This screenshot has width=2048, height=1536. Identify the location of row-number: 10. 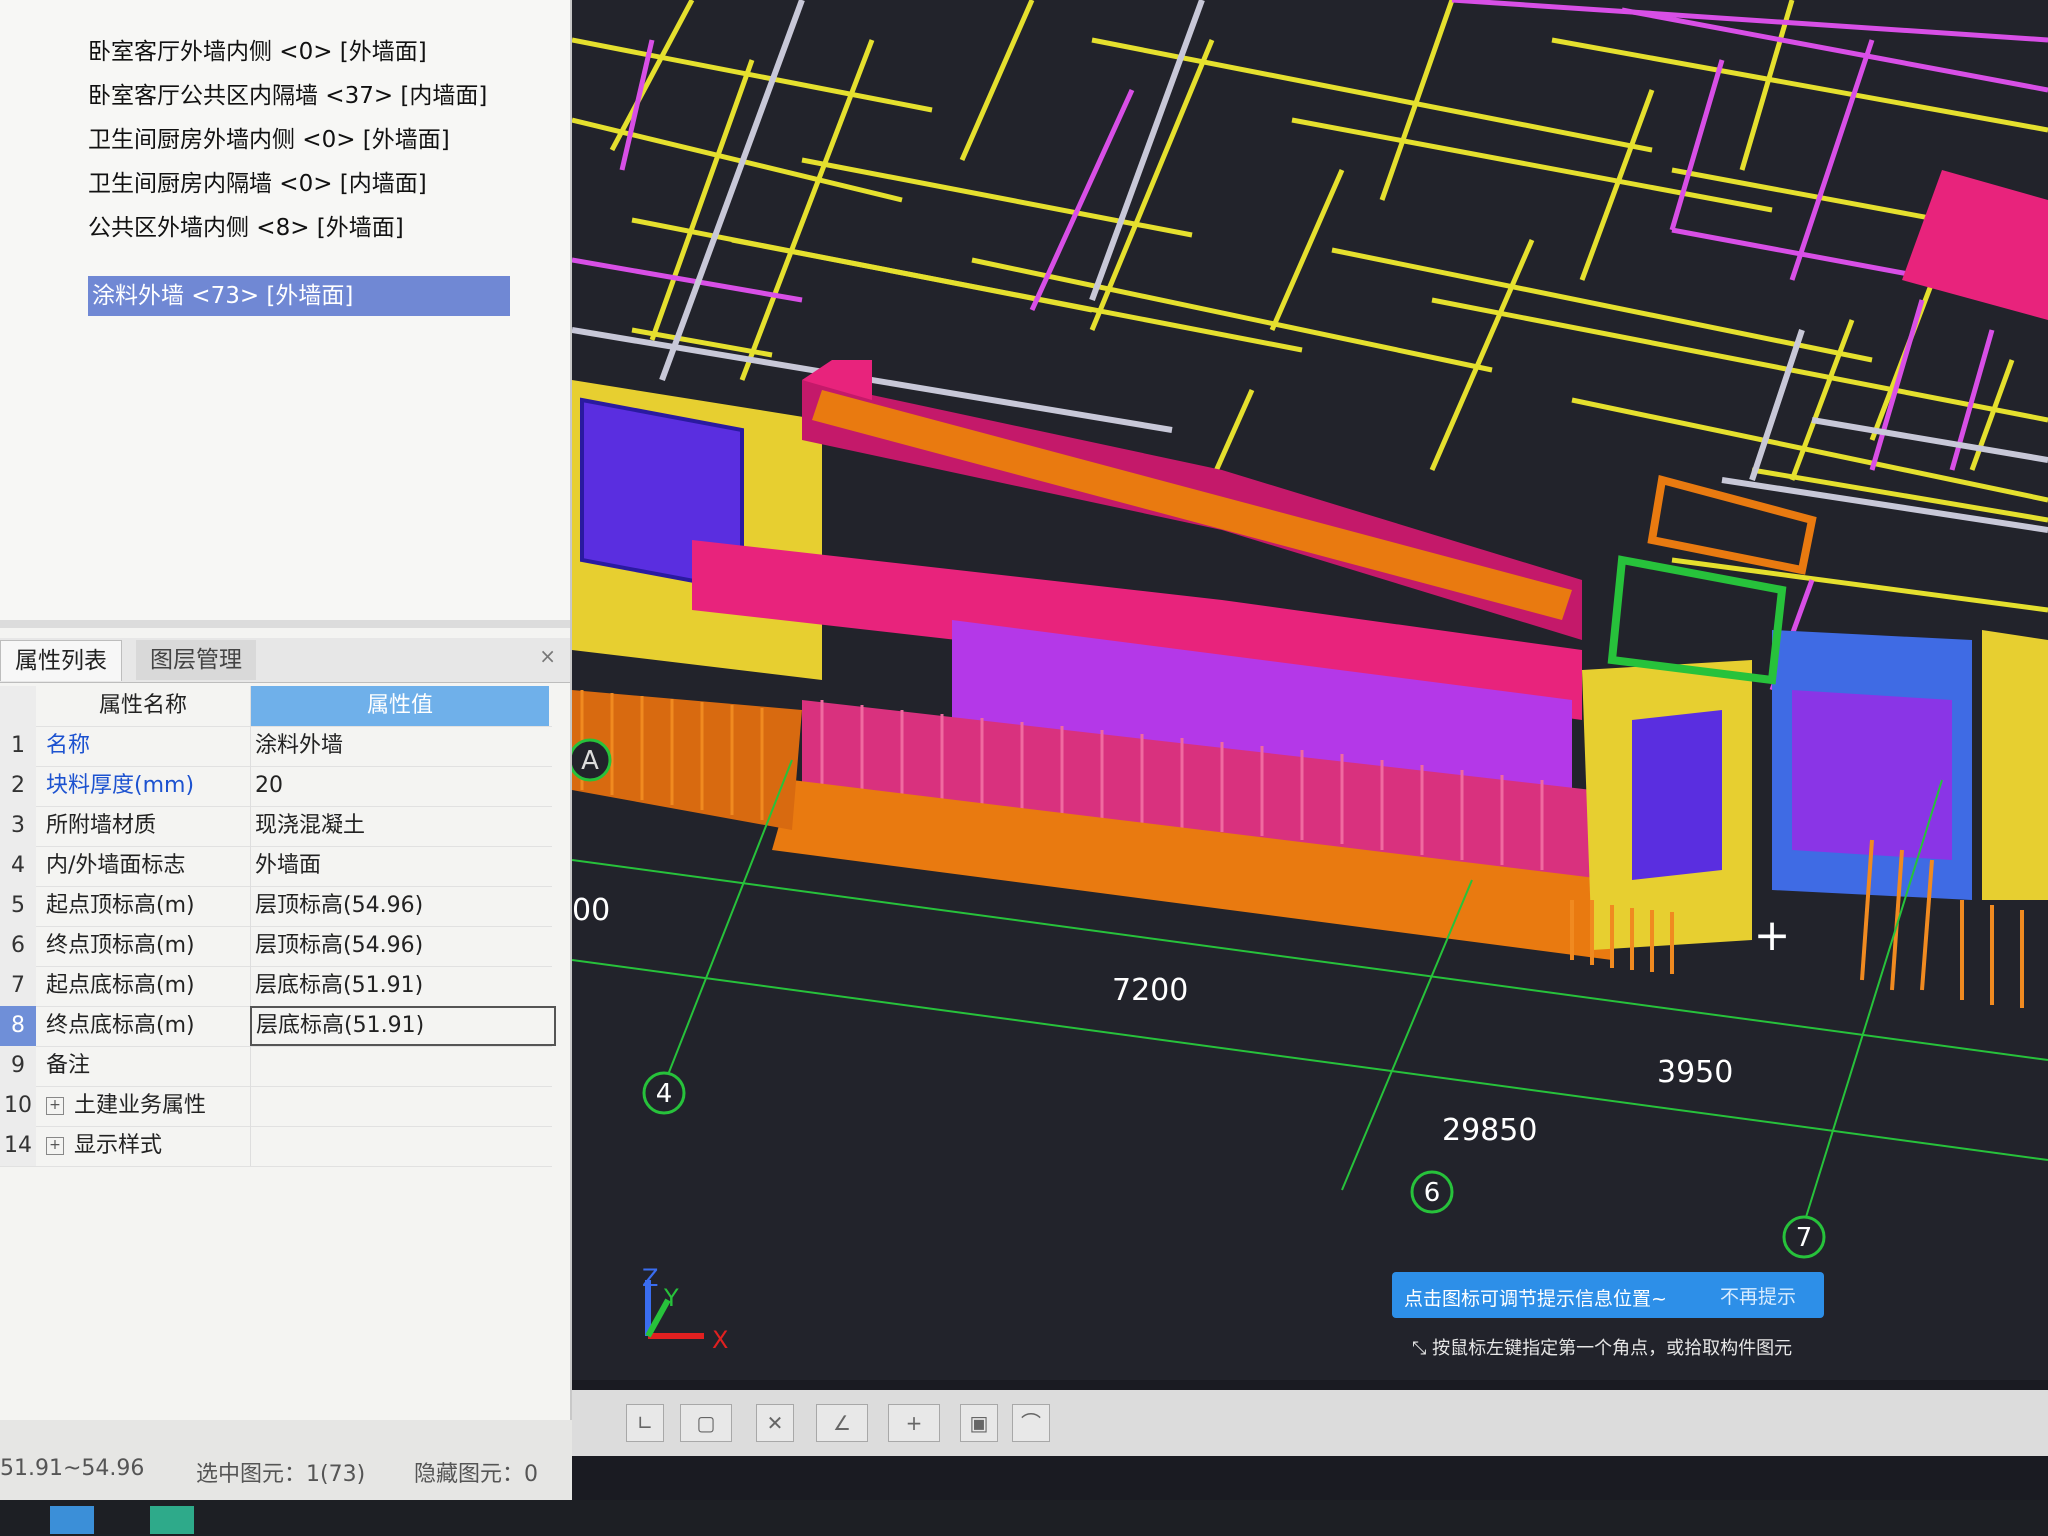
(18, 1106).